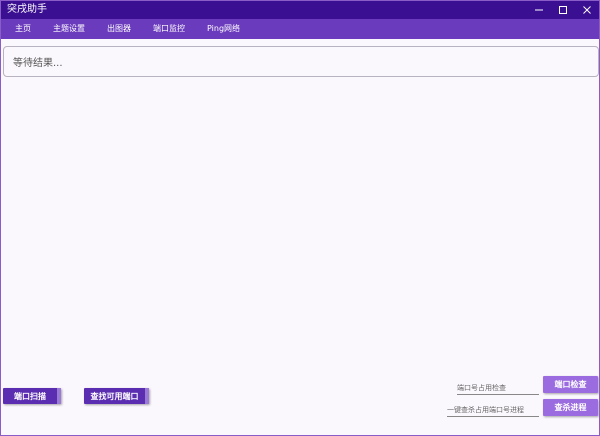 This screenshot has height=436, width=600. I want to click on minimize-icon, so click(539, 10).